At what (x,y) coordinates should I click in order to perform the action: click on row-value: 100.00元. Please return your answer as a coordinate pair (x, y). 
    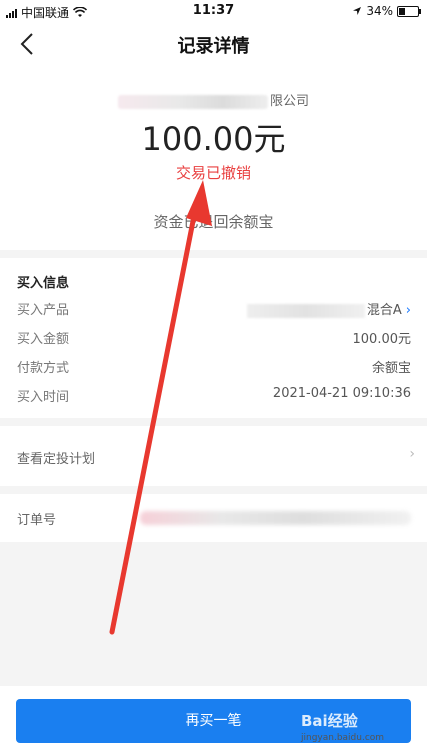
    Looking at the image, I should click on (382, 339).